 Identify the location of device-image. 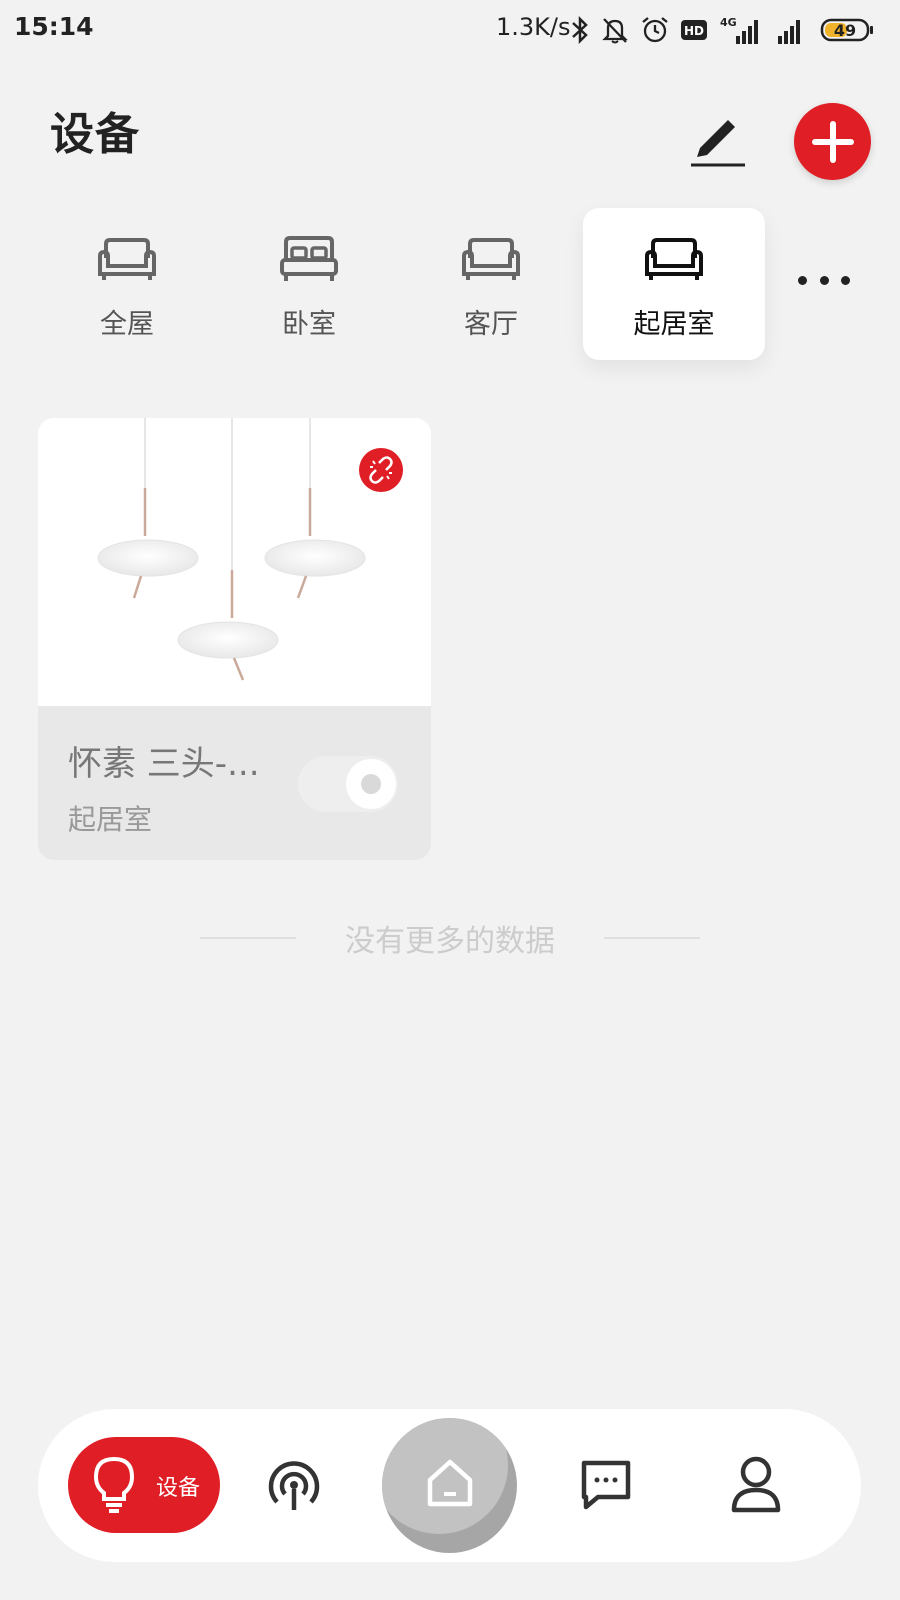
(234, 562).